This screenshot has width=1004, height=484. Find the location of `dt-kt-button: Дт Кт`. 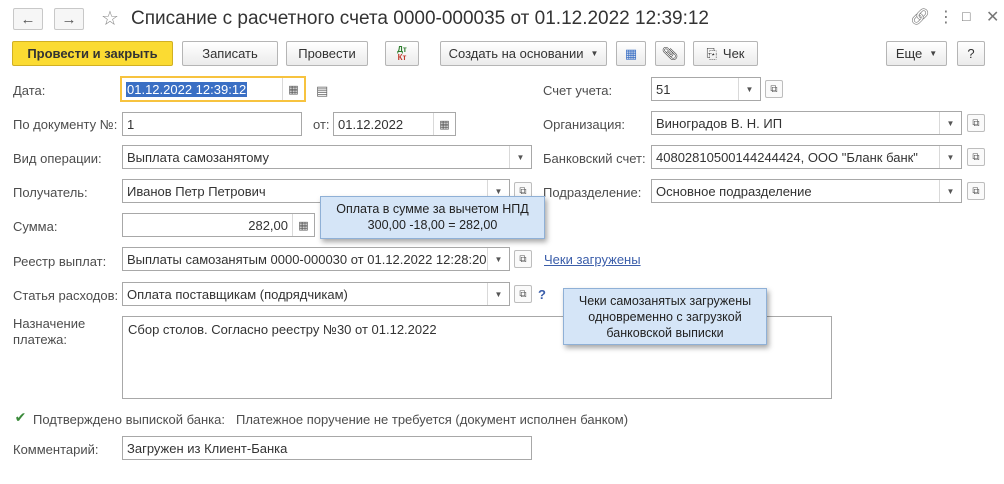

dt-kt-button: Дт Кт is located at coordinates (402, 53).